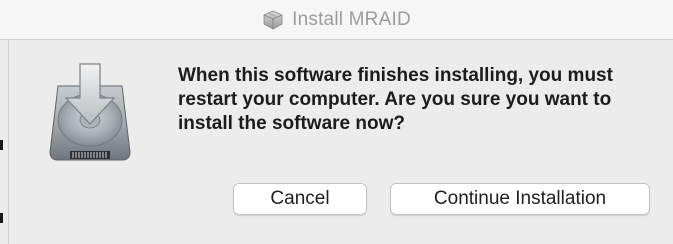 Image resolution: width=673 pixels, height=244 pixels. What do you see at coordinates (300, 199) in the screenshot?
I see `cancel-button: Cancel` at bounding box center [300, 199].